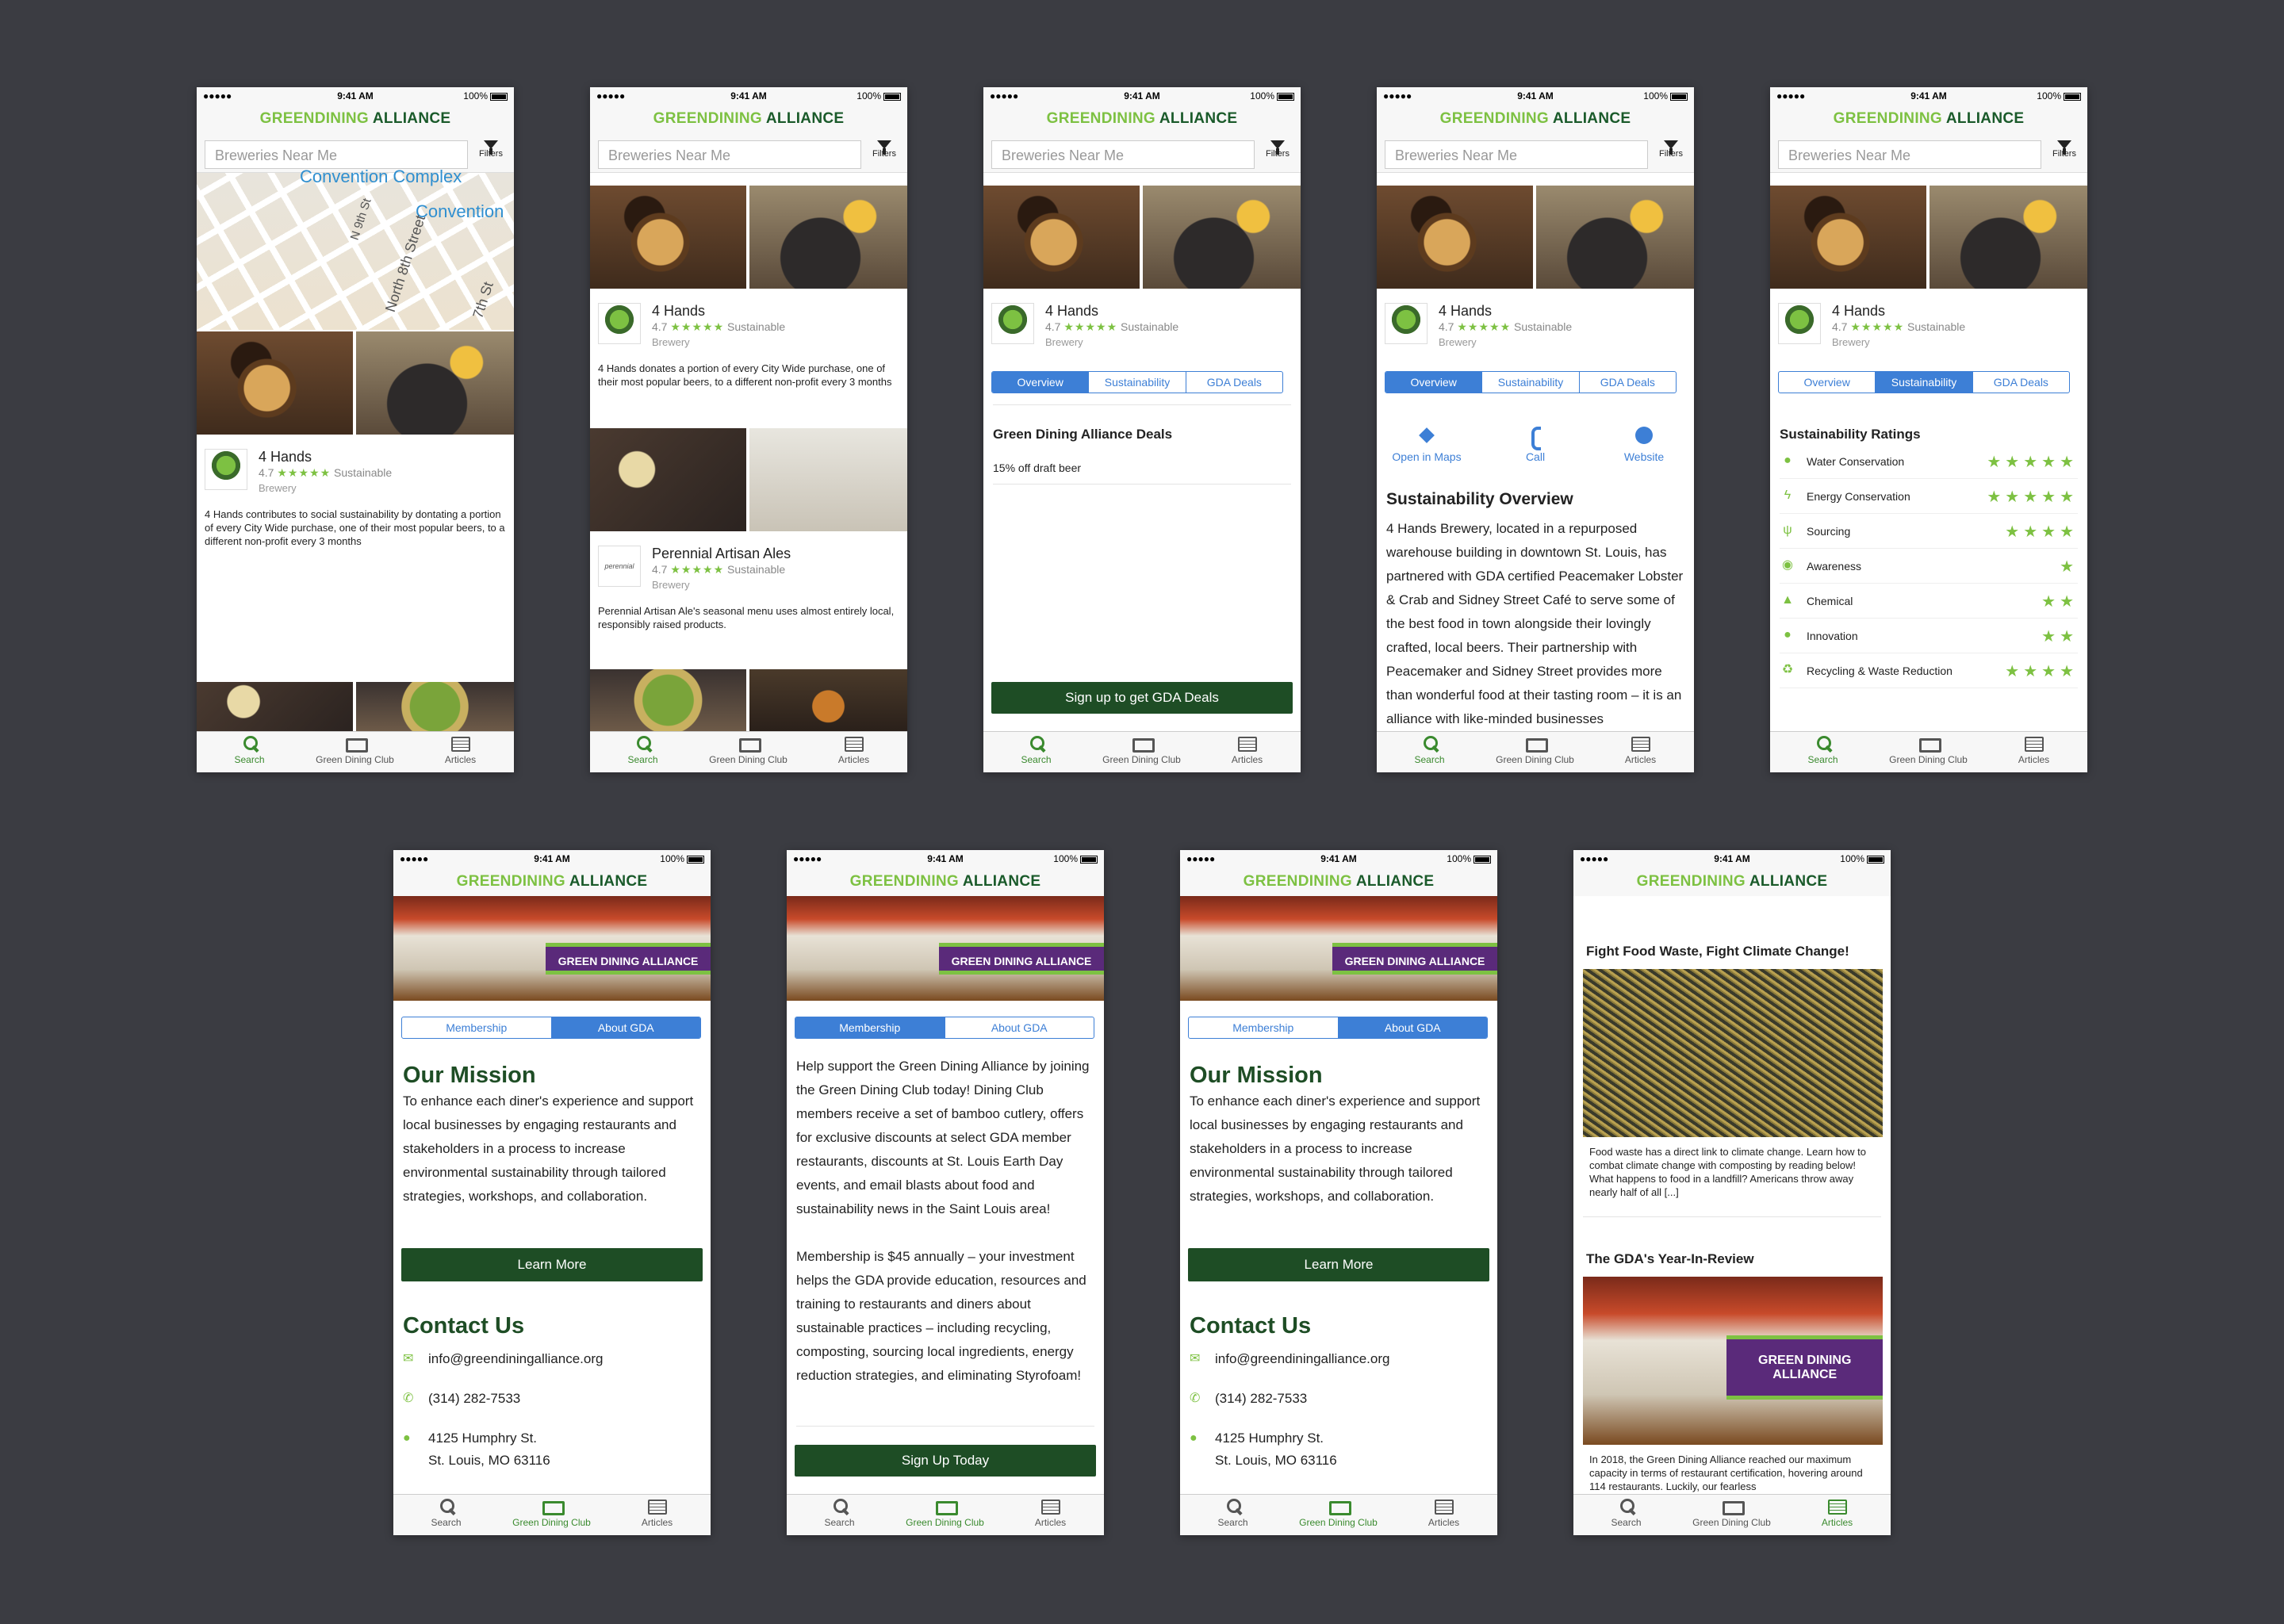  I want to click on rating-row-sourcing: ψ Sourcing ★★★★, so click(1929, 531).